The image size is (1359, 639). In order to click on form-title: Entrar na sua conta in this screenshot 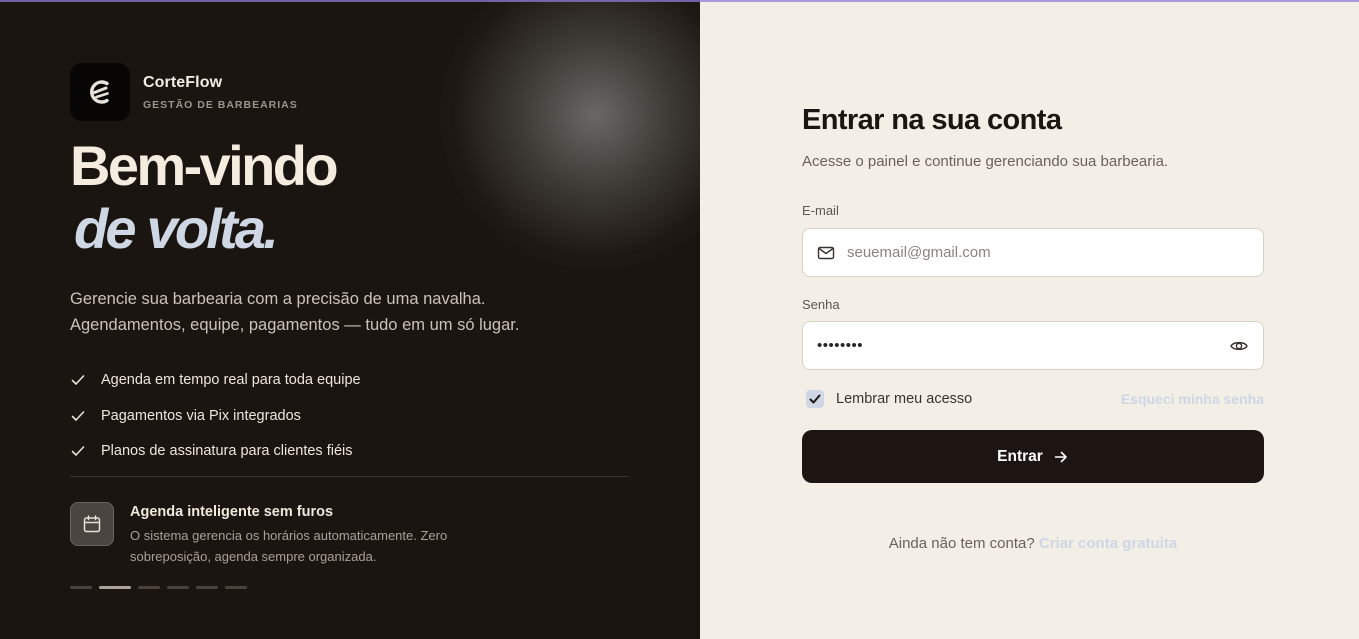, I will do `click(932, 120)`.